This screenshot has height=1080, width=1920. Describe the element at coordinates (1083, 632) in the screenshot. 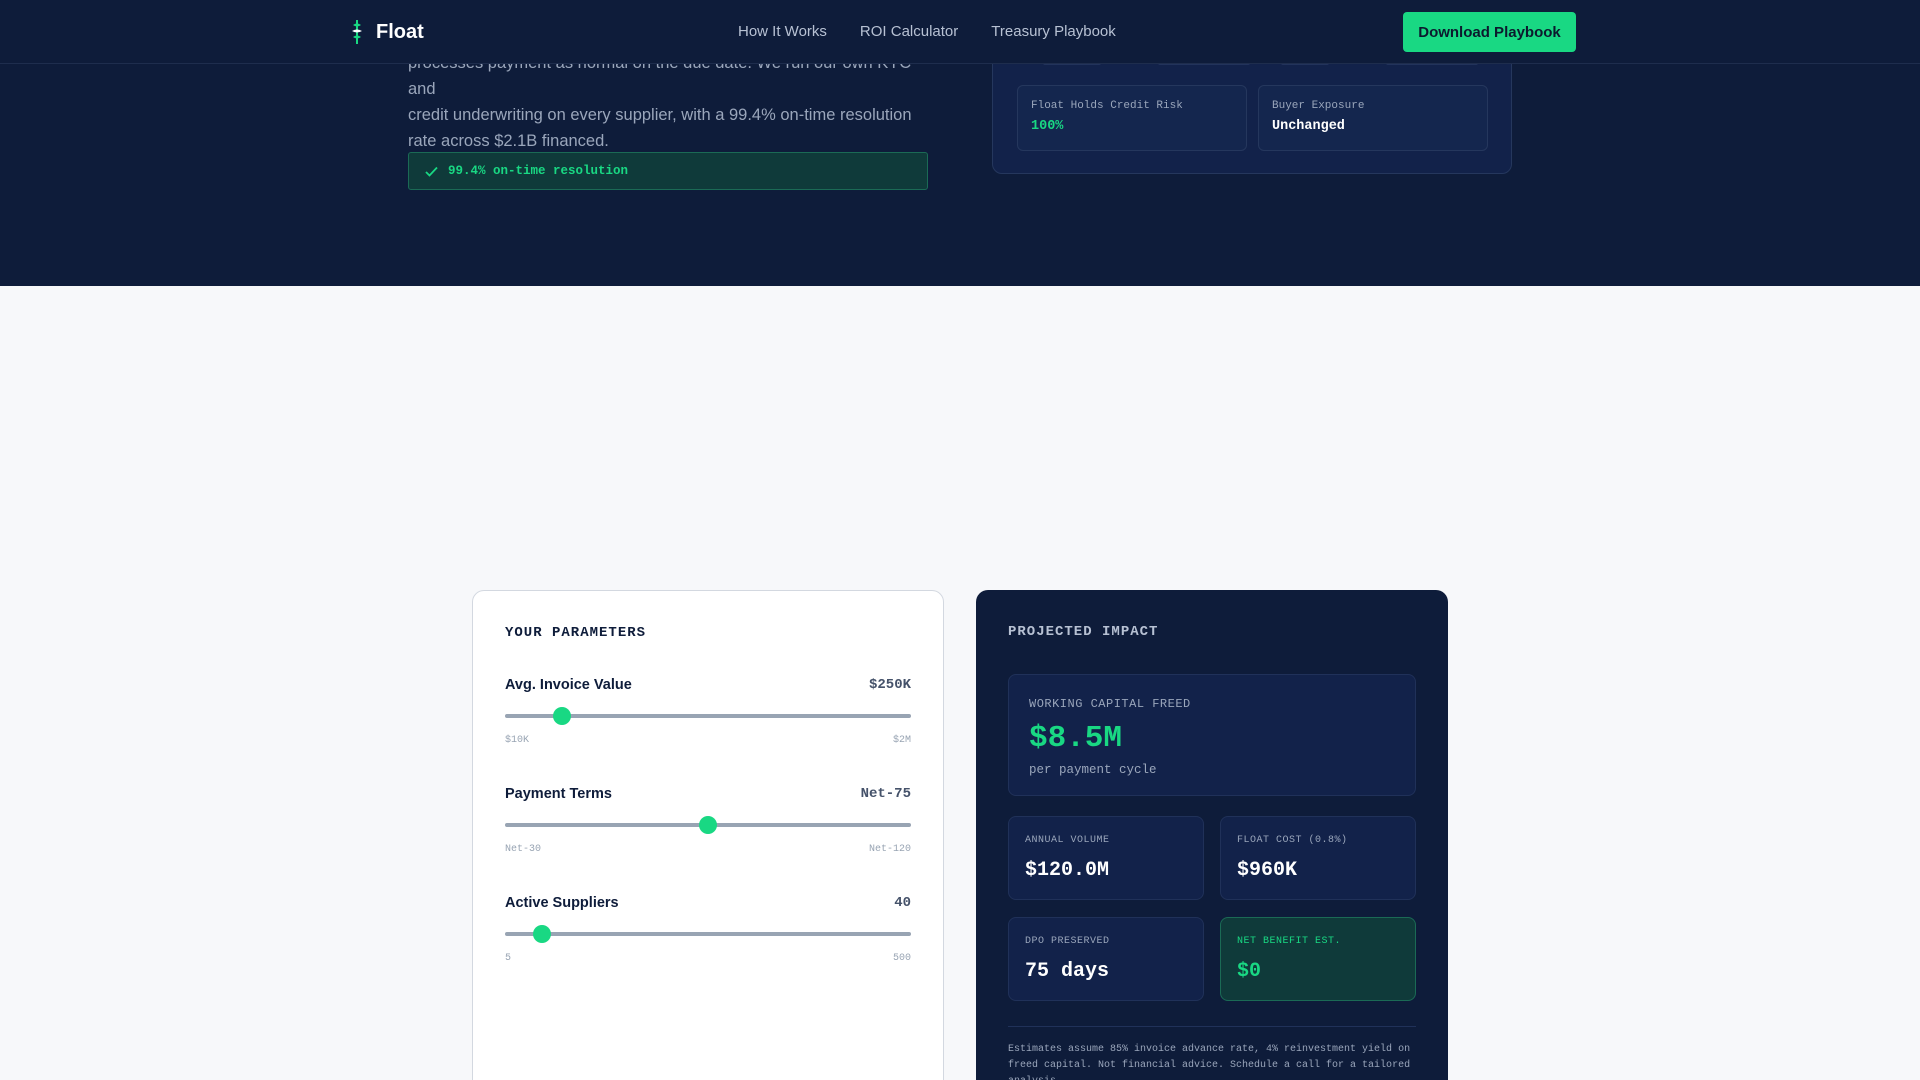

I see `impact-title: PROJECTED IMPACT` at that location.